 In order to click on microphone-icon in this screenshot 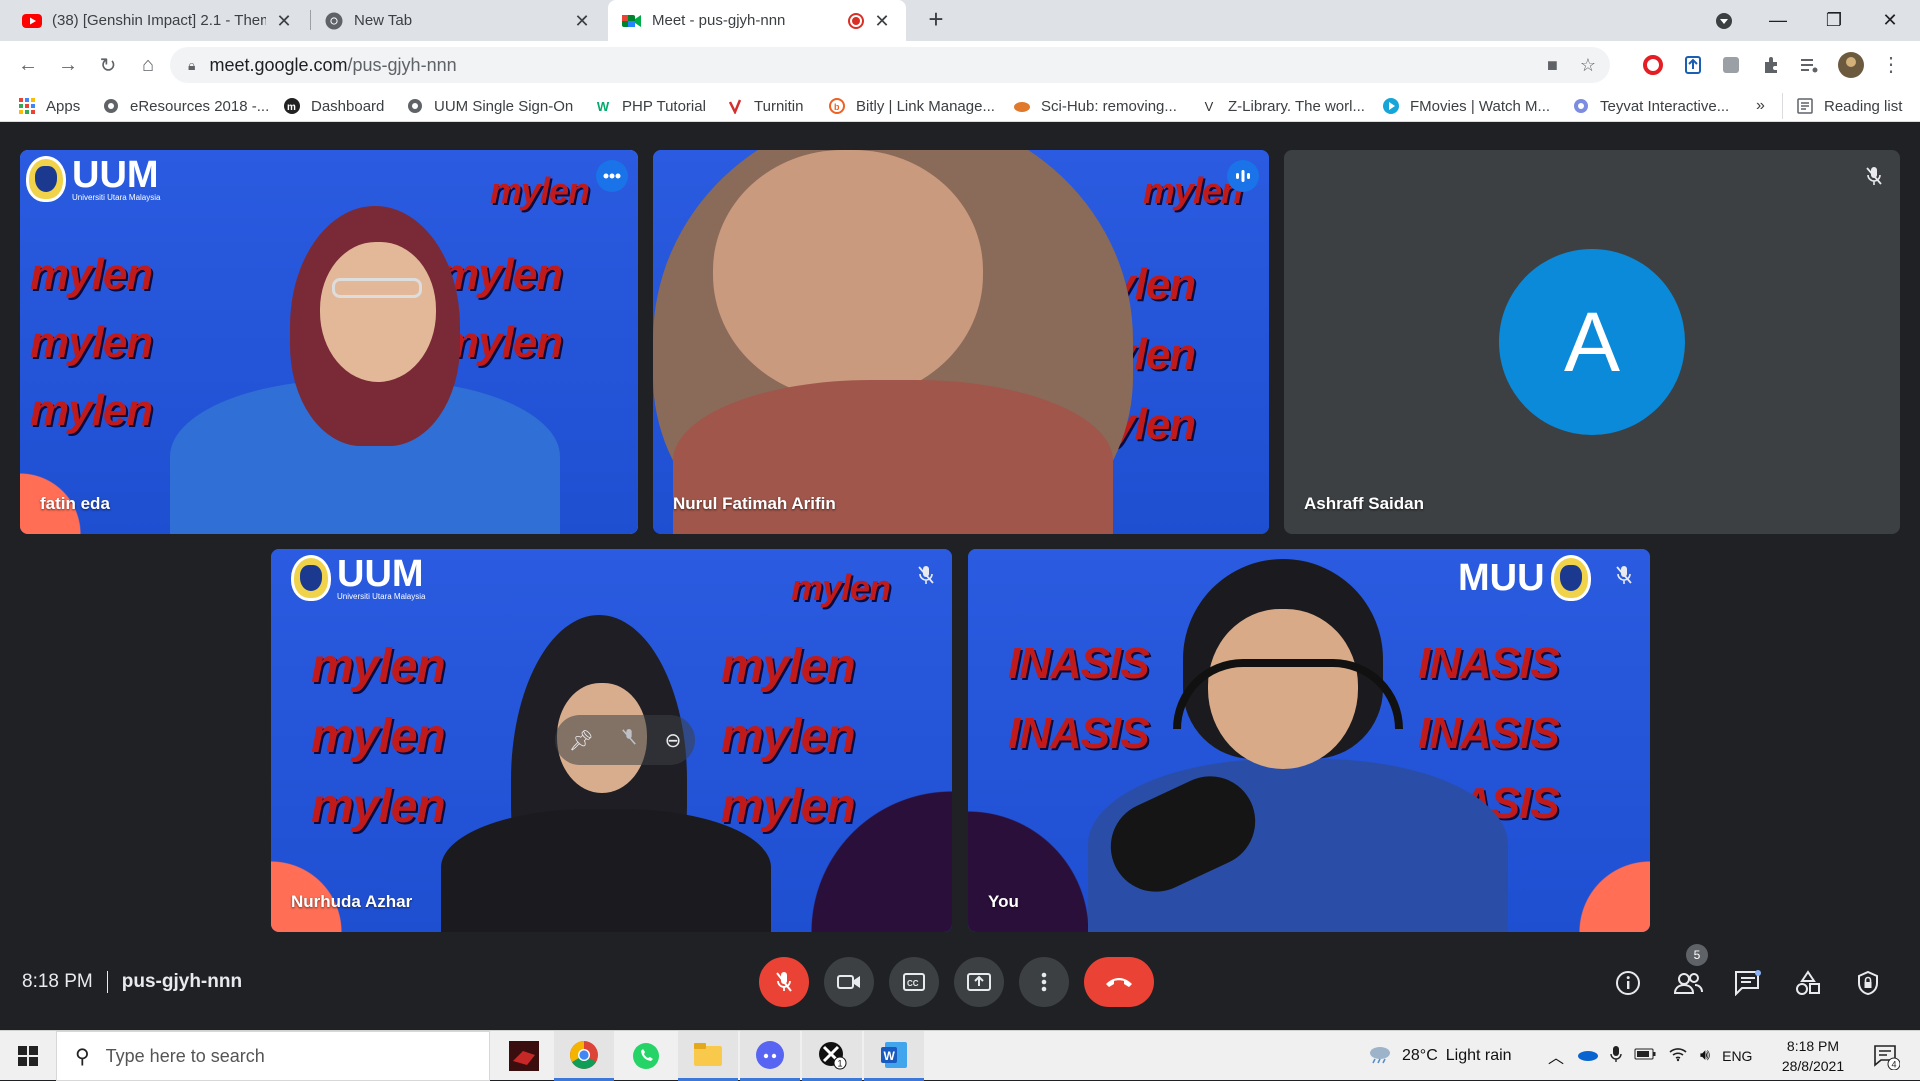, I will do `click(1616, 1056)`.